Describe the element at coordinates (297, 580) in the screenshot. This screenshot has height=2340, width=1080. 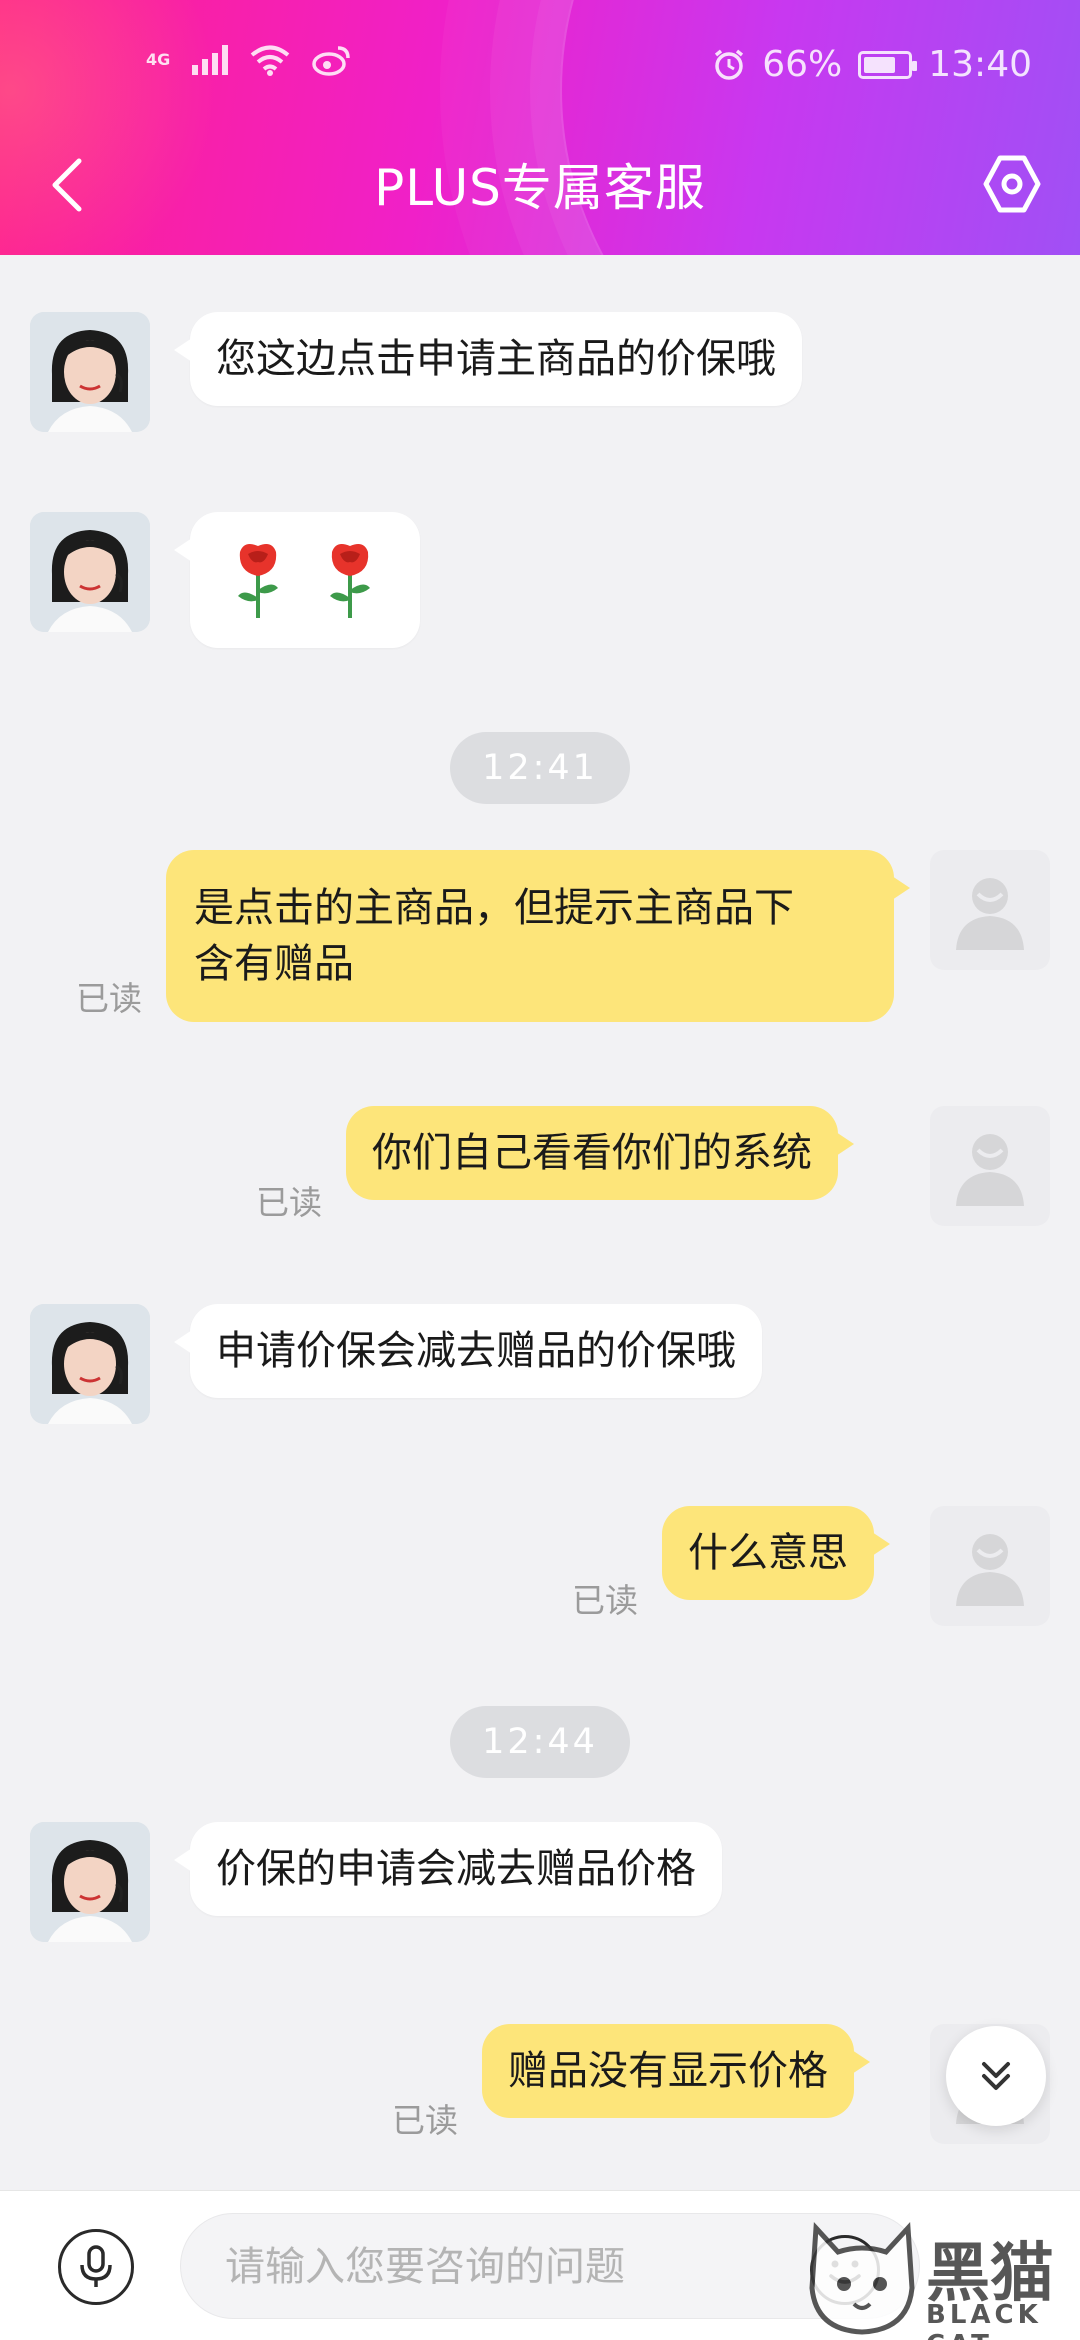
I see `message-bubble: 🌹 🌹` at that location.